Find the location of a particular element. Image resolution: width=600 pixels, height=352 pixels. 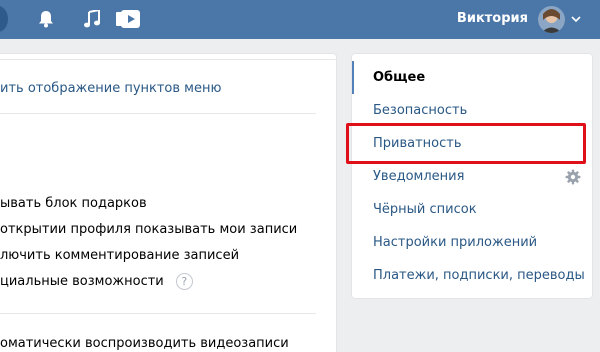

option-label: открытии профиля показывать мои записи is located at coordinates (149, 229).